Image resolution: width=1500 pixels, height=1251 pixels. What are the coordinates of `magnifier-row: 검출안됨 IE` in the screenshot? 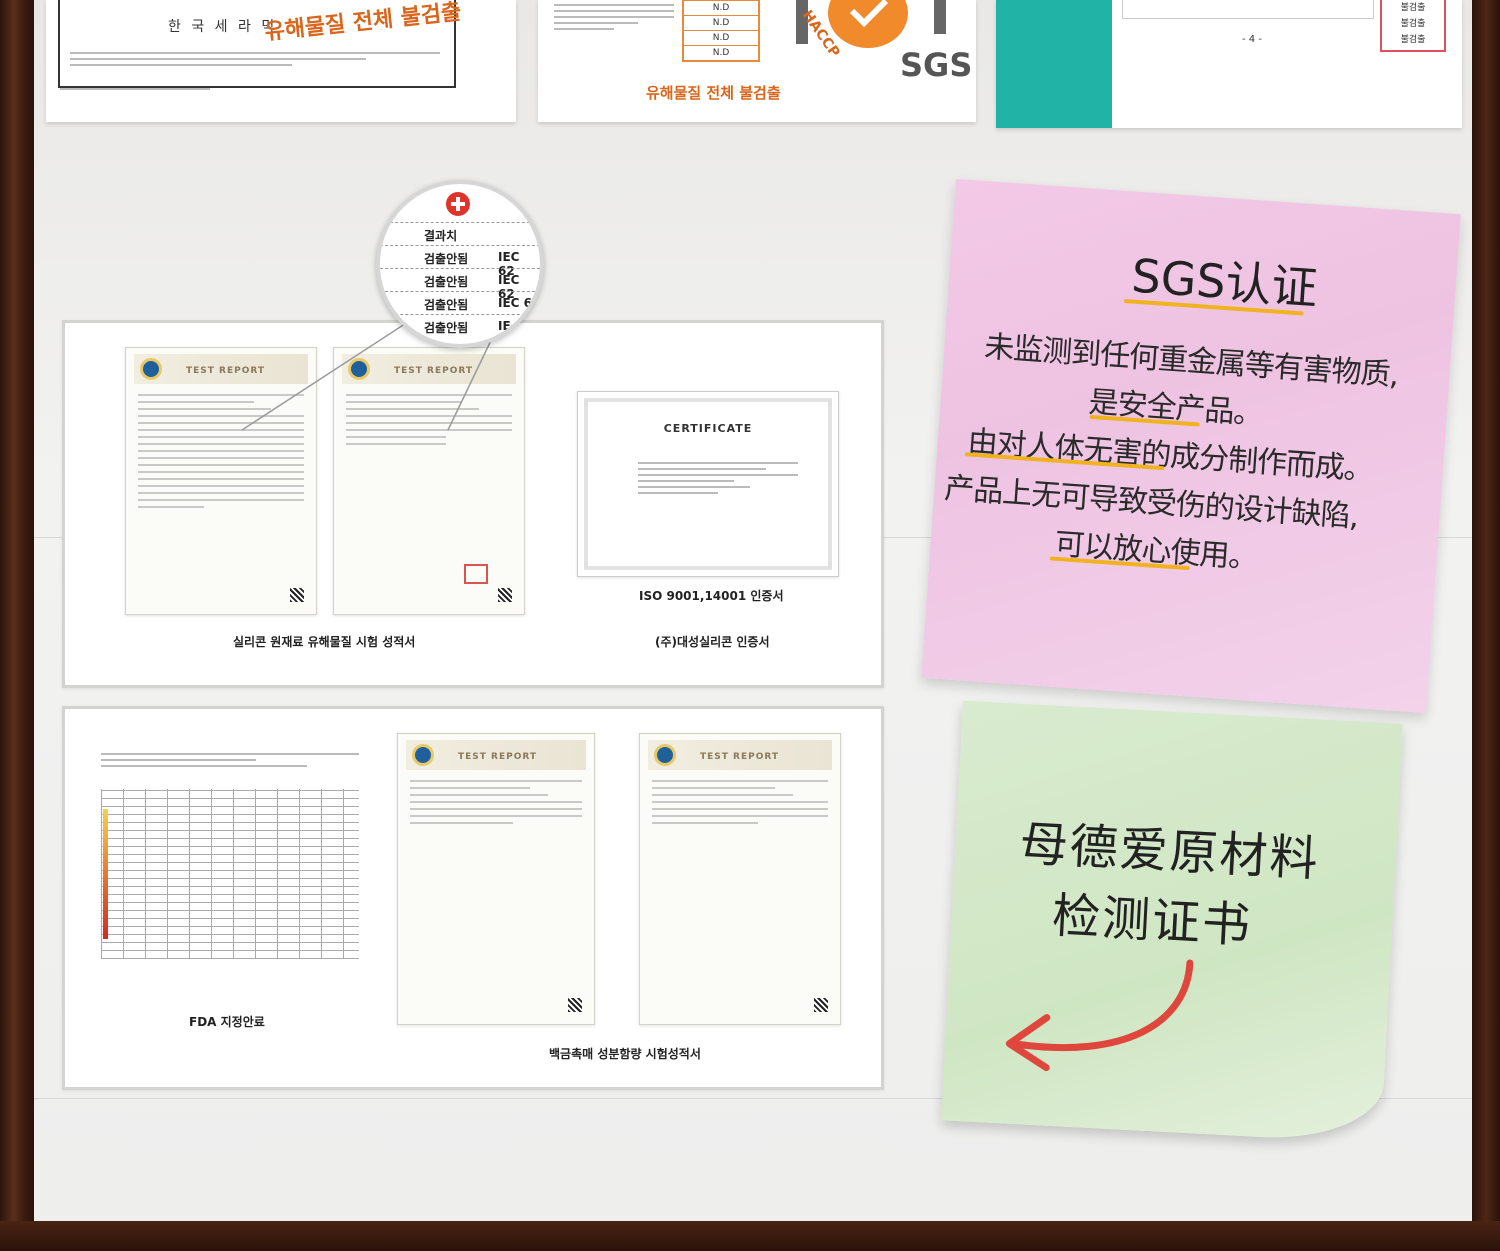 It's located at (460, 326).